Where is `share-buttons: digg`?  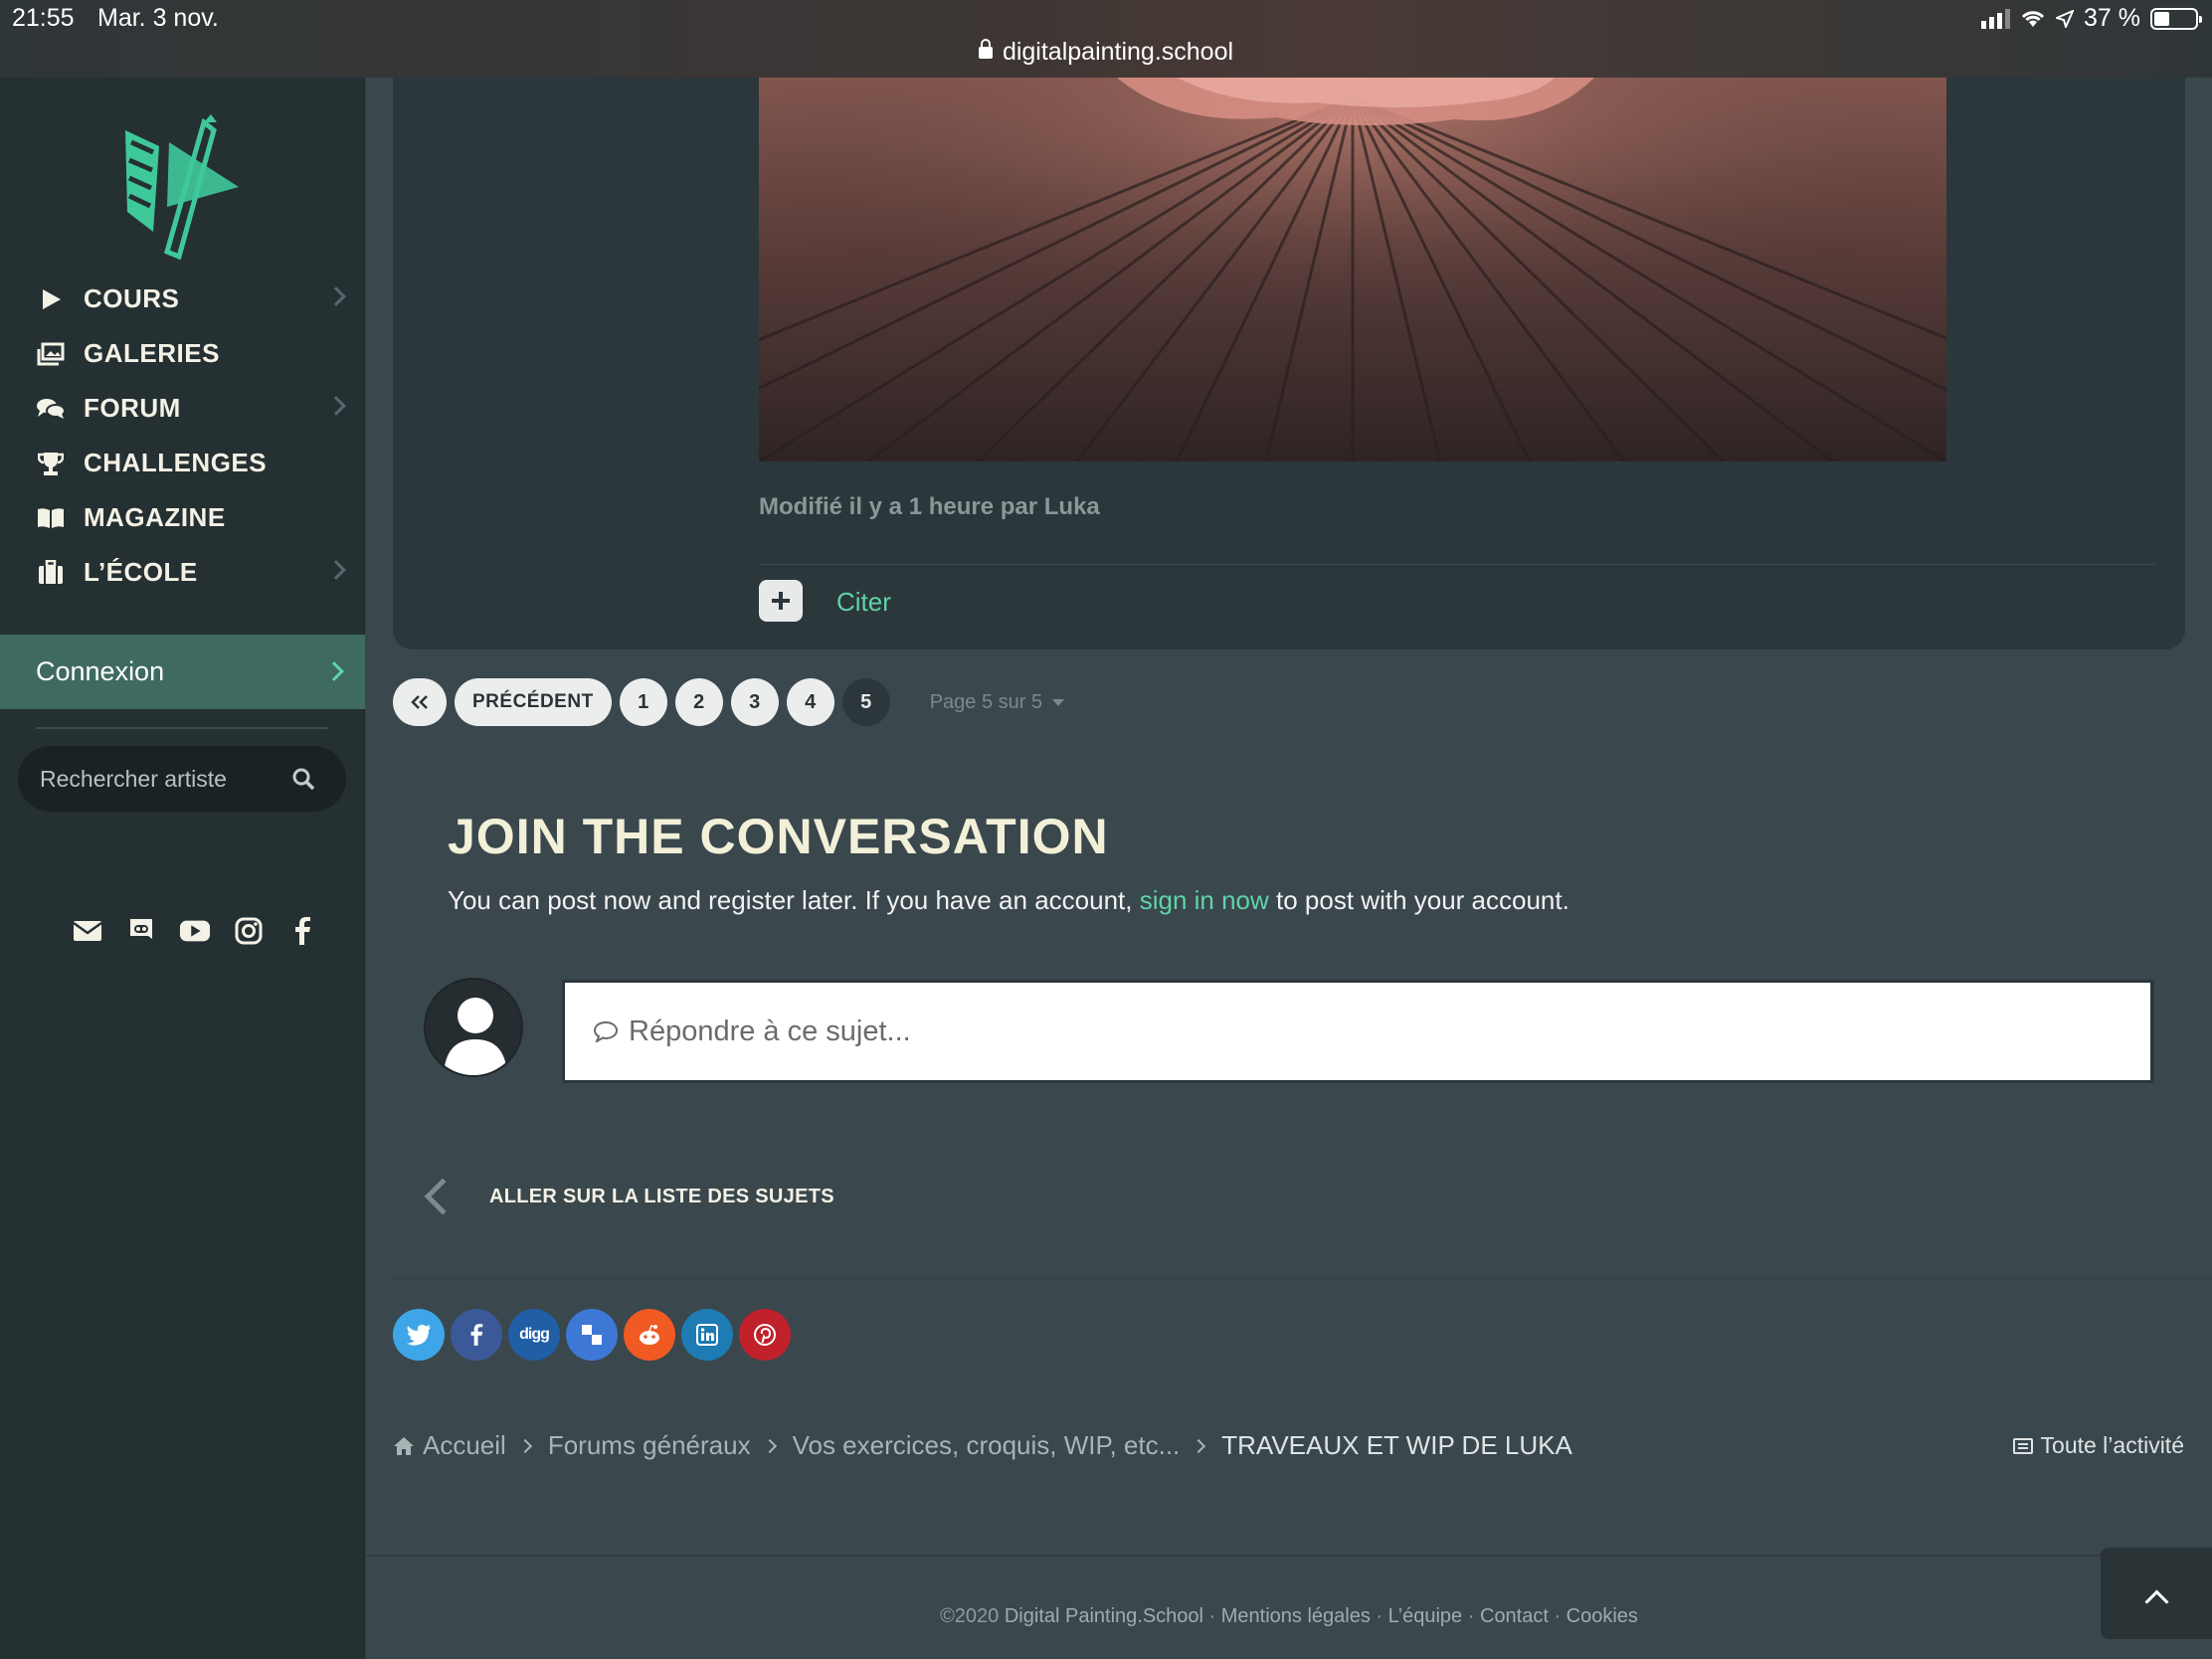
share-buttons: digg is located at coordinates (592, 1335).